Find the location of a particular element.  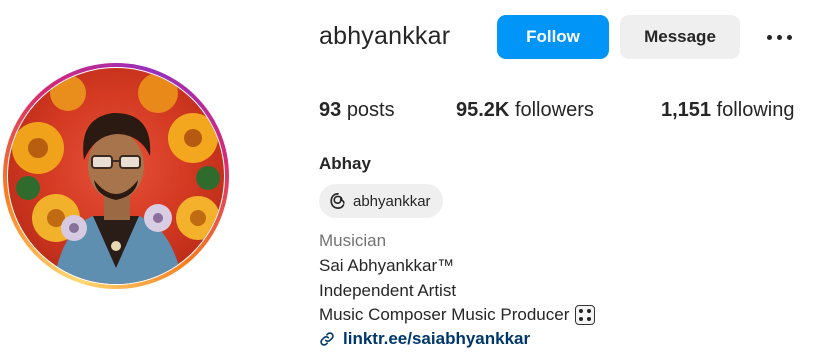

bio-line-text: Music Composer Music Producer is located at coordinates (444, 314).